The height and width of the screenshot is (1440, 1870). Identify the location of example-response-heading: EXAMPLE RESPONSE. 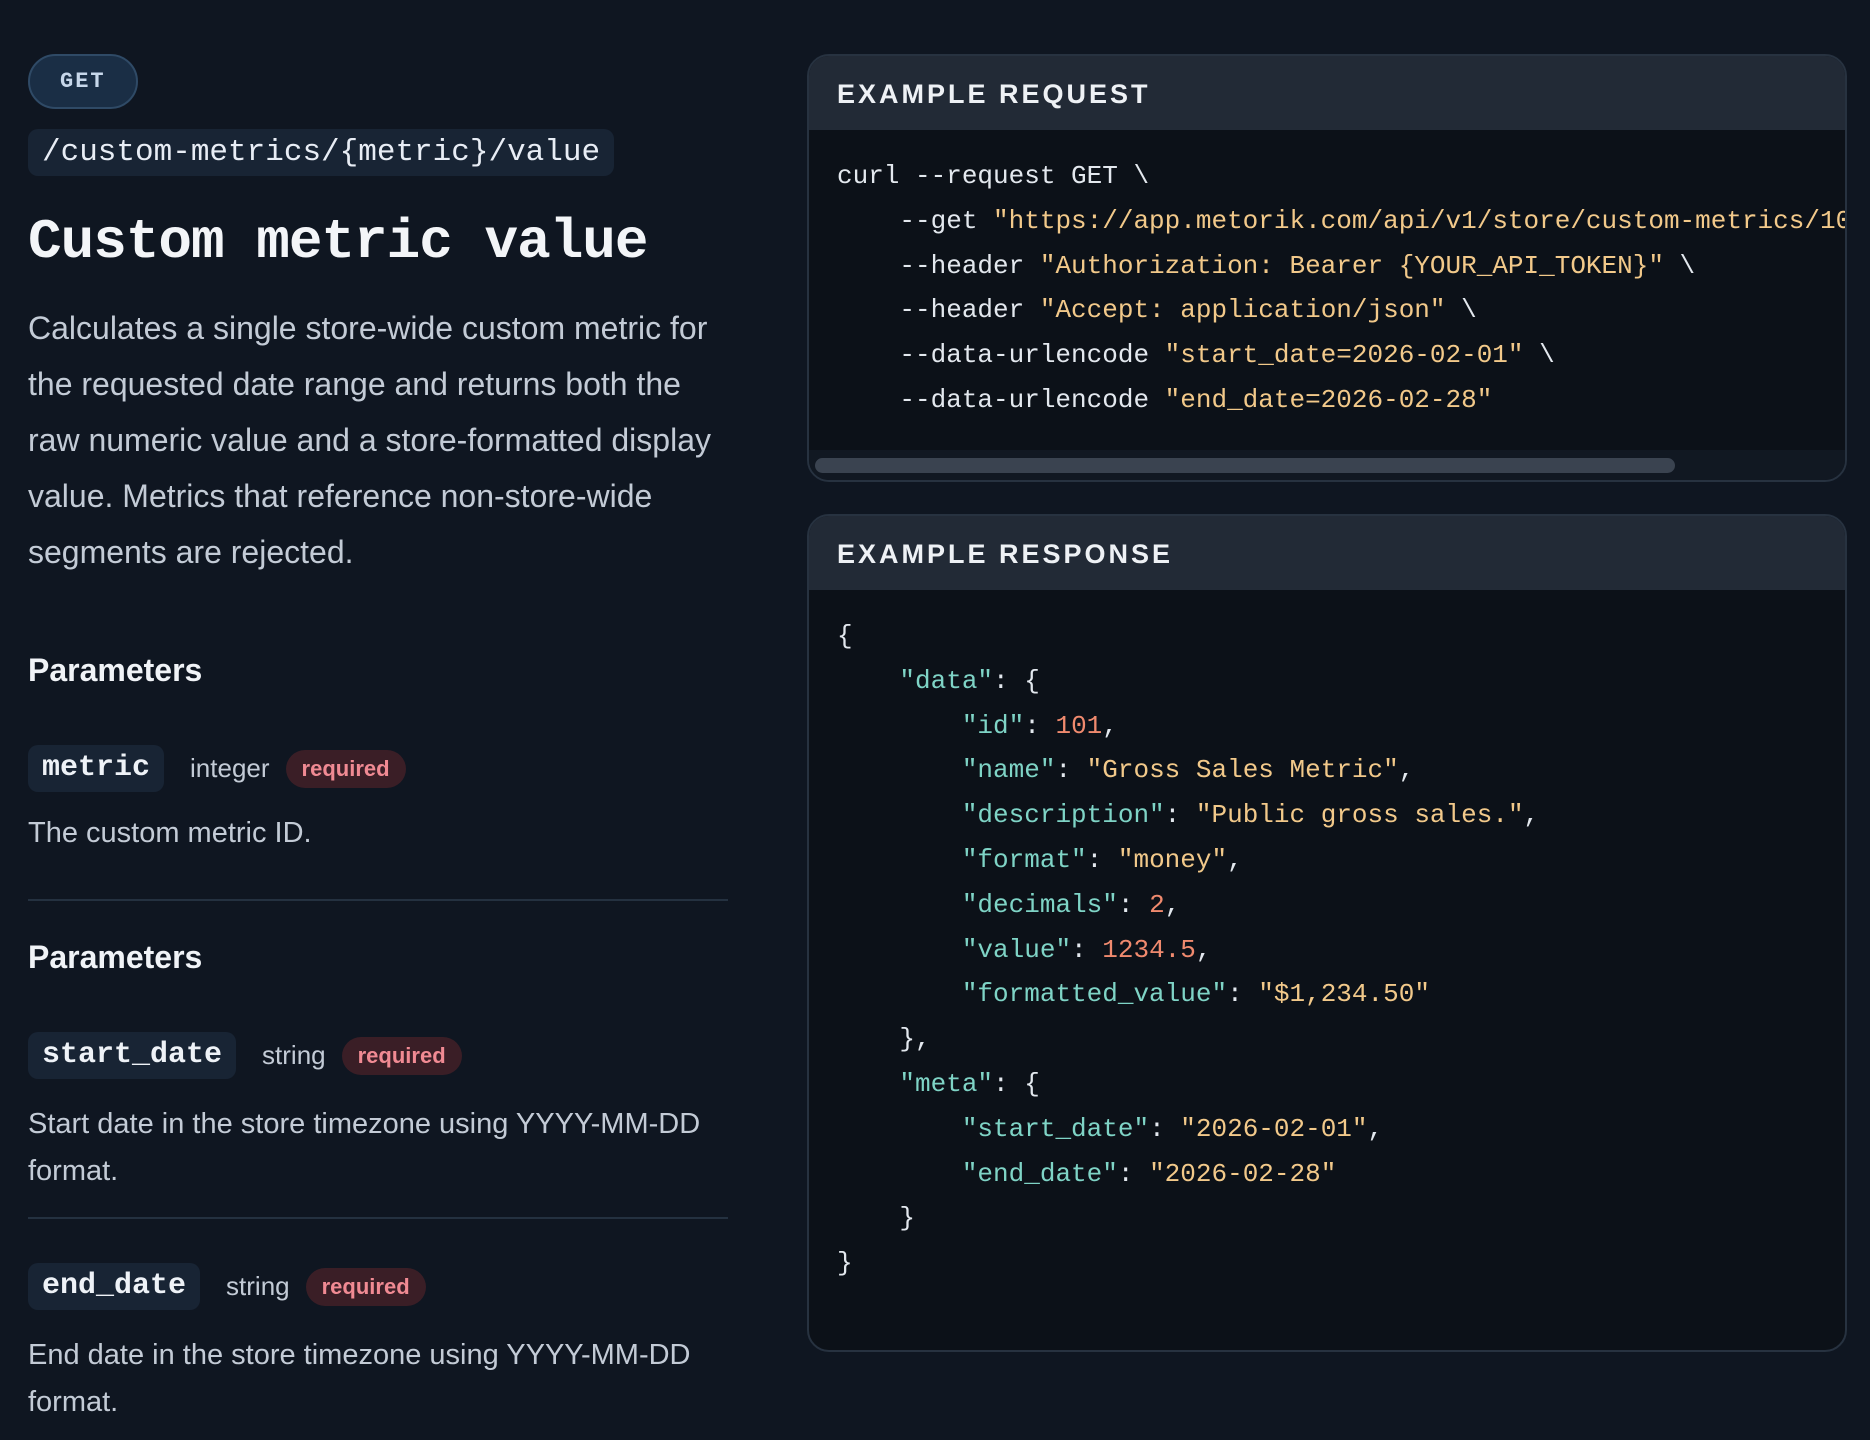
(1327, 553).